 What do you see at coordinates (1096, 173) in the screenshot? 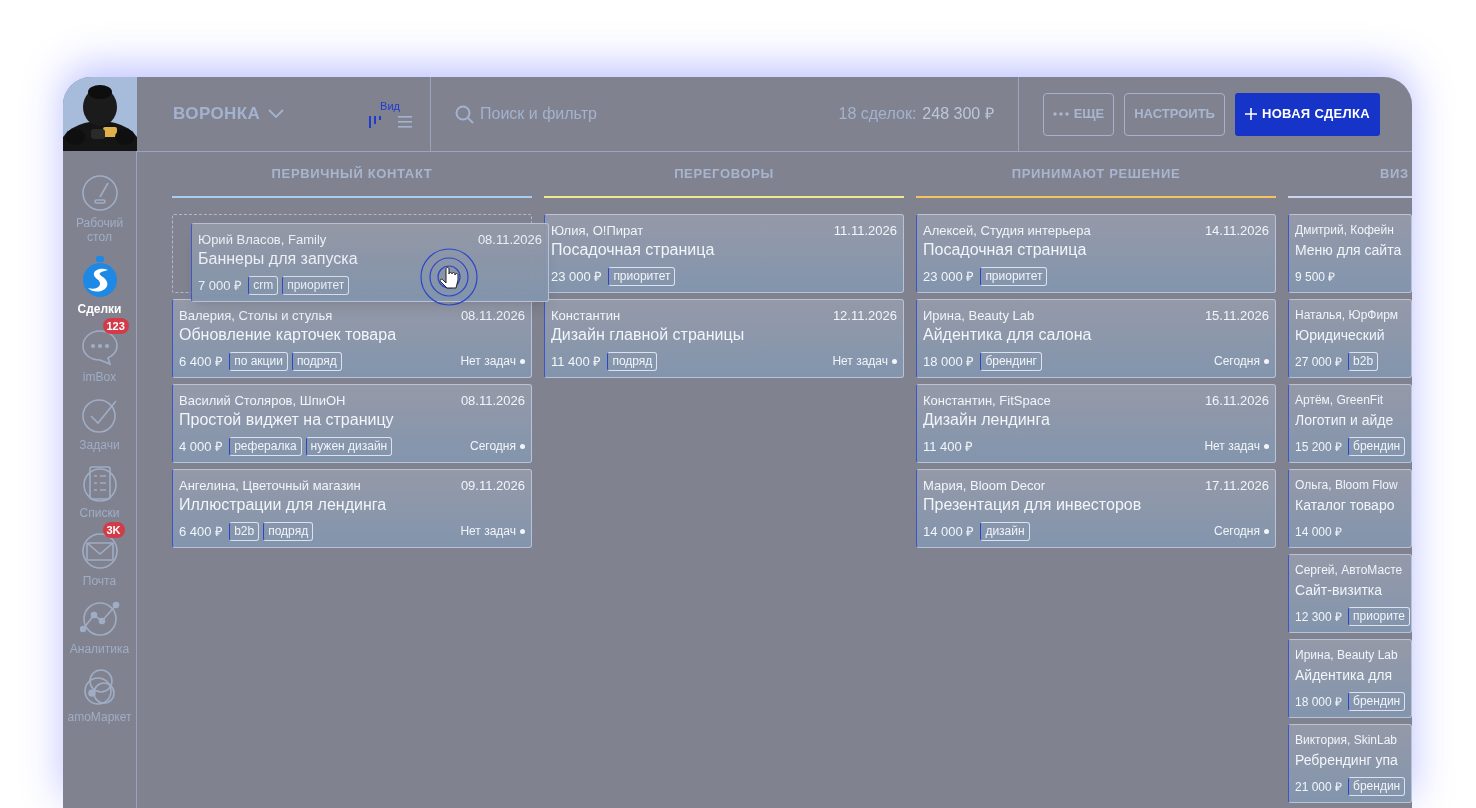
I see `column-title: ПРИНИМАЮТ РЕШЕНИЕ` at bounding box center [1096, 173].